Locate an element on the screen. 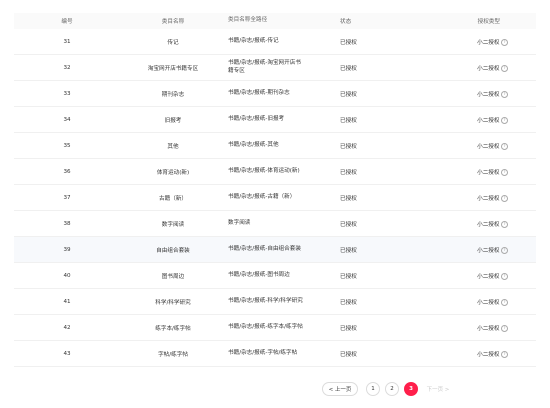 This screenshot has width=550, height=408. row-path: 书籍/杂志/报纸-自由组合套装 is located at coordinates (280, 250).